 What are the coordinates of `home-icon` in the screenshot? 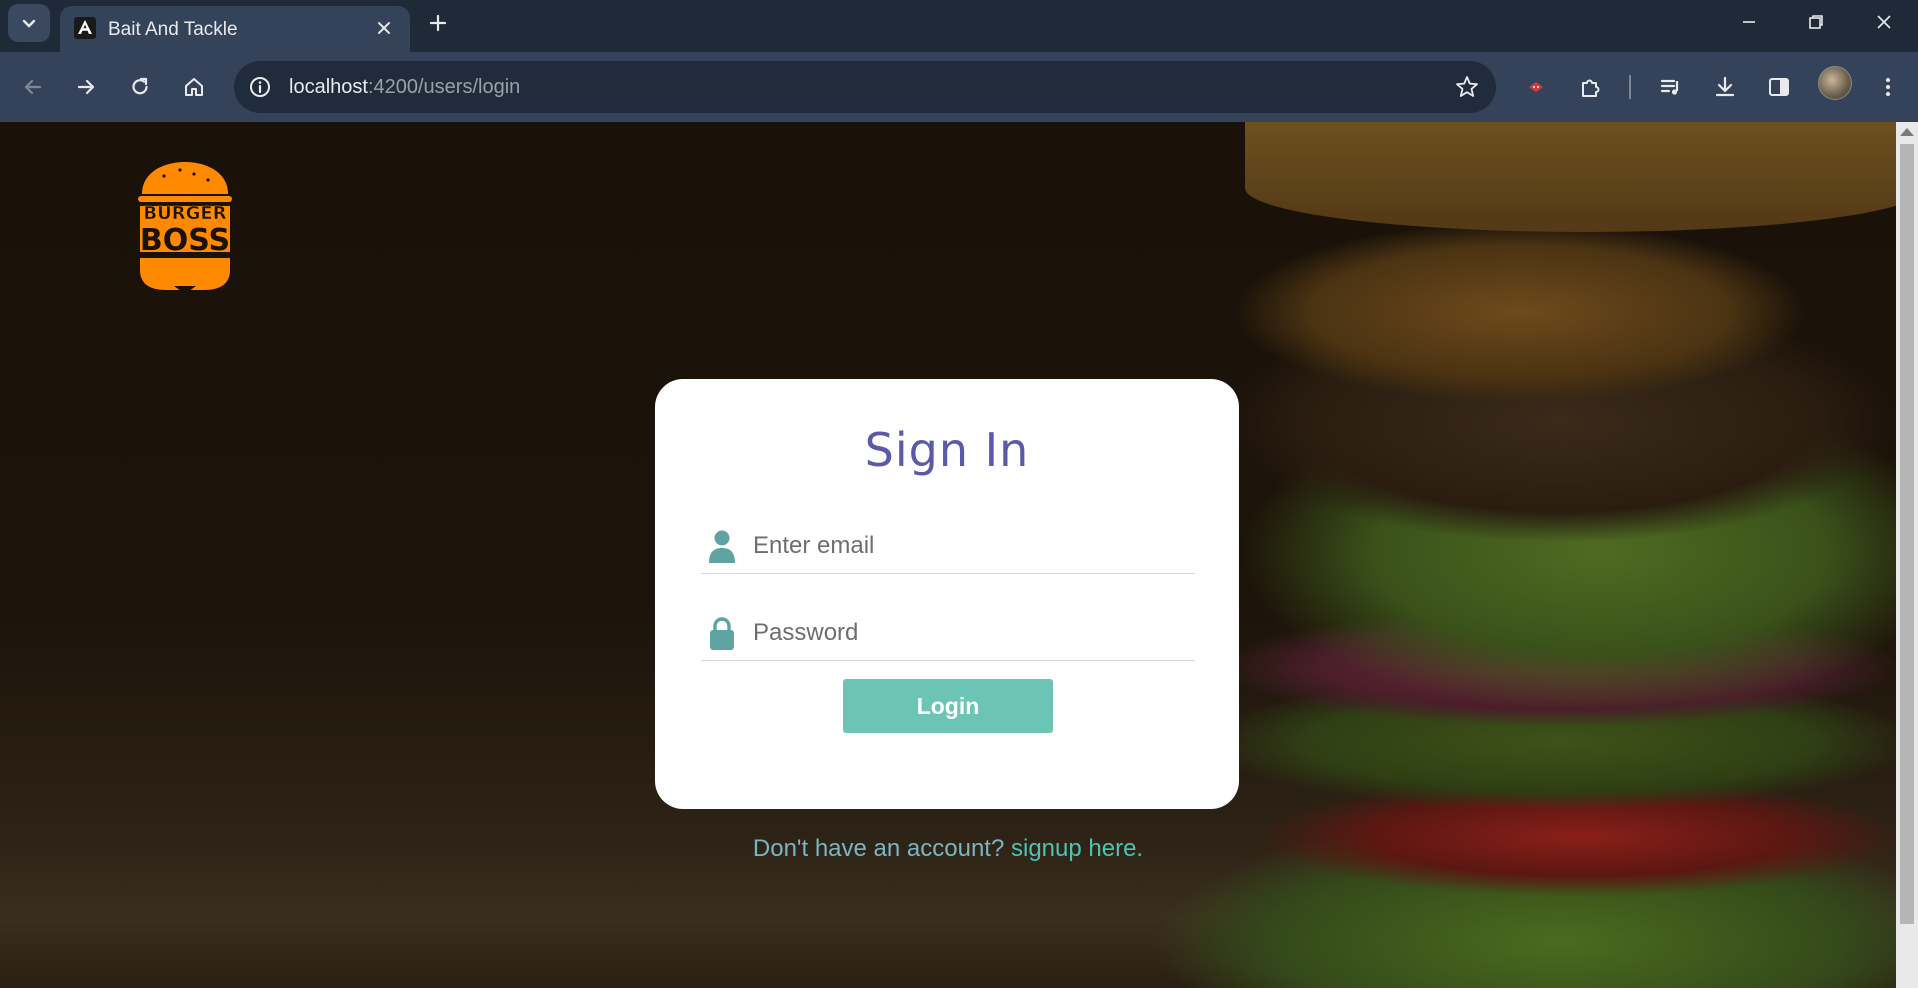 It's located at (194, 87).